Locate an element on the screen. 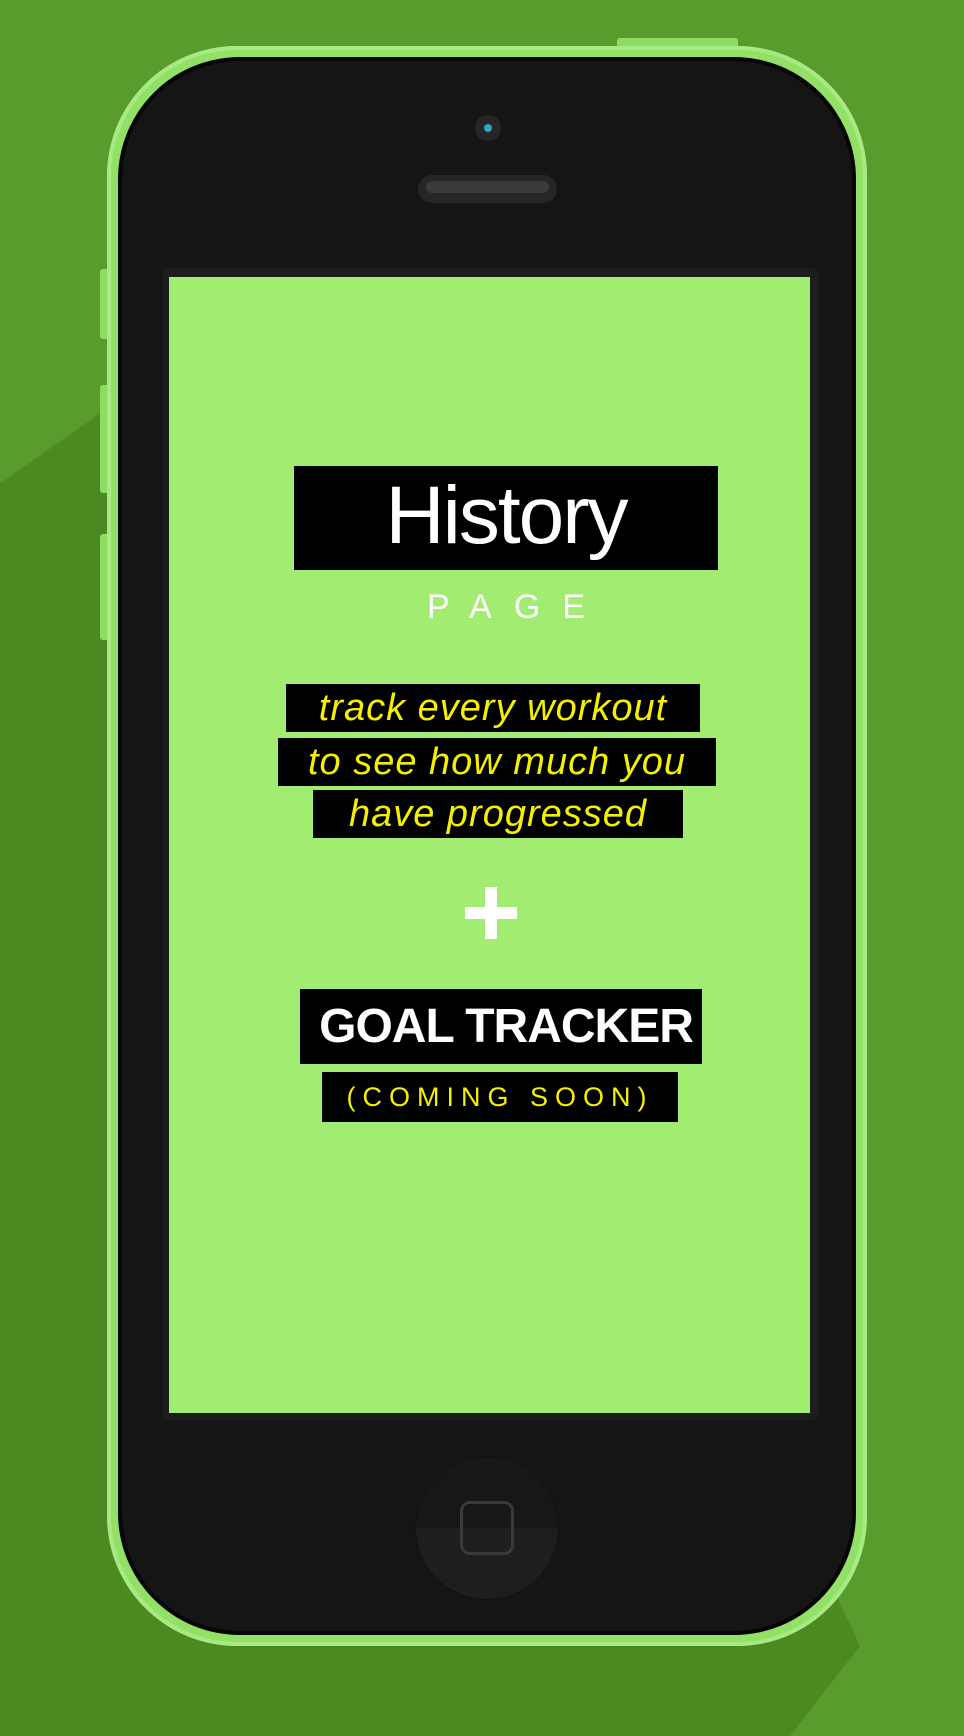 The height and width of the screenshot is (1736, 964). goal-tracker-title: GOAL TRACKER is located at coordinates (501, 1026).